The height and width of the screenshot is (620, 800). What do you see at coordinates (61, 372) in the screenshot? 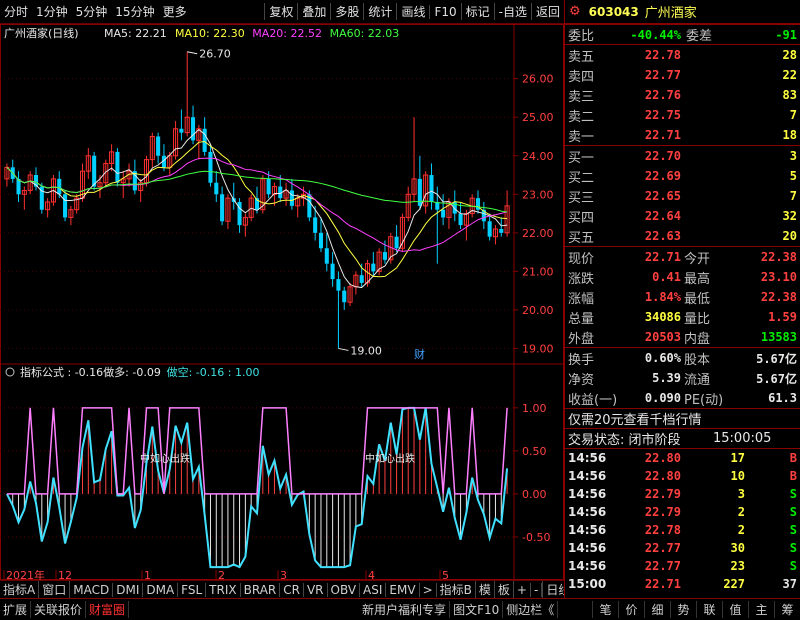
I see `indicator-label: 指标公式 : -0.16` at bounding box center [61, 372].